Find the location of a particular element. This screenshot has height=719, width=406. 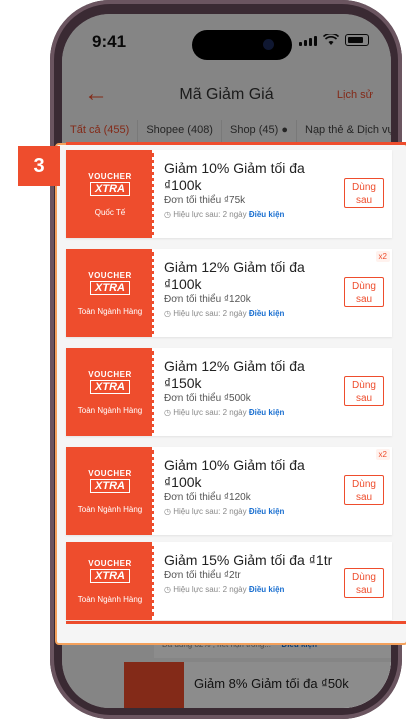

highlight-bottom-line is located at coordinates (236, 622).